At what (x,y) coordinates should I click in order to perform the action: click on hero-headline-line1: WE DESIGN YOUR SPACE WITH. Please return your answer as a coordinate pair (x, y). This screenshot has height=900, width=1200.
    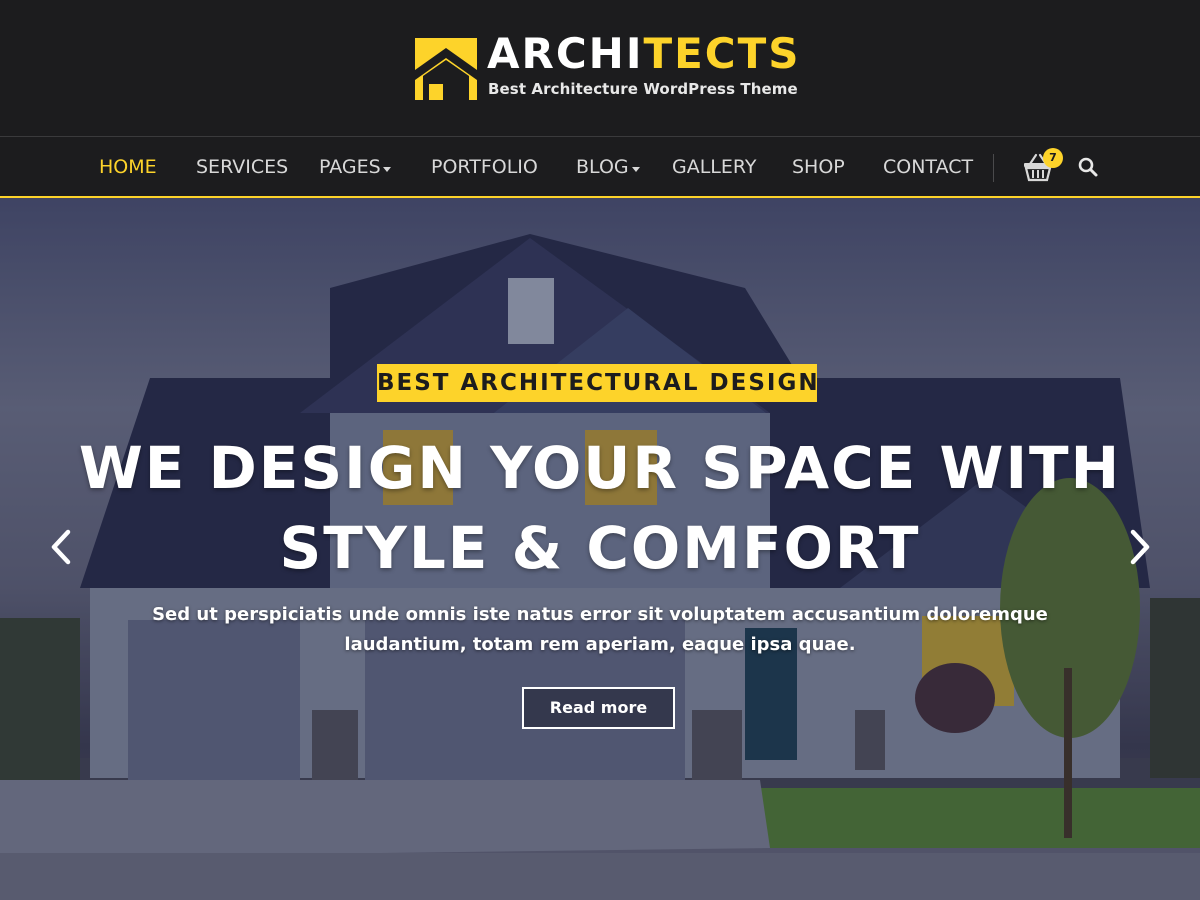
    Looking at the image, I should click on (600, 468).